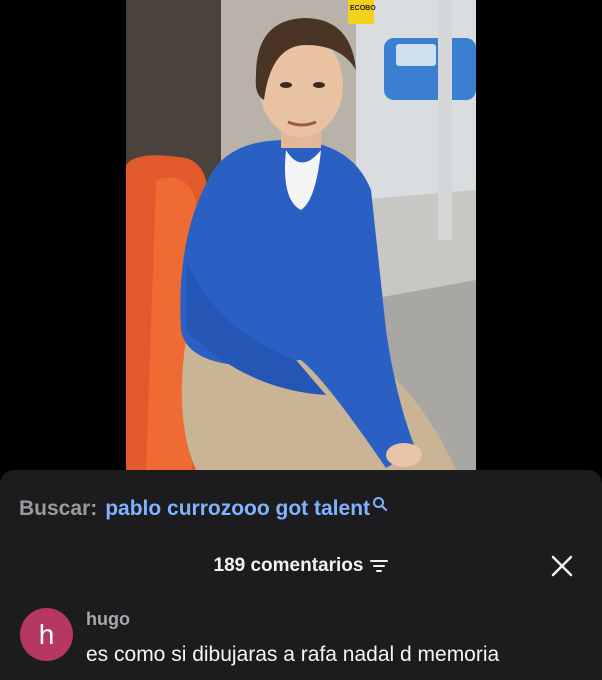 The height and width of the screenshot is (680, 602). I want to click on close-icon, so click(562, 566).